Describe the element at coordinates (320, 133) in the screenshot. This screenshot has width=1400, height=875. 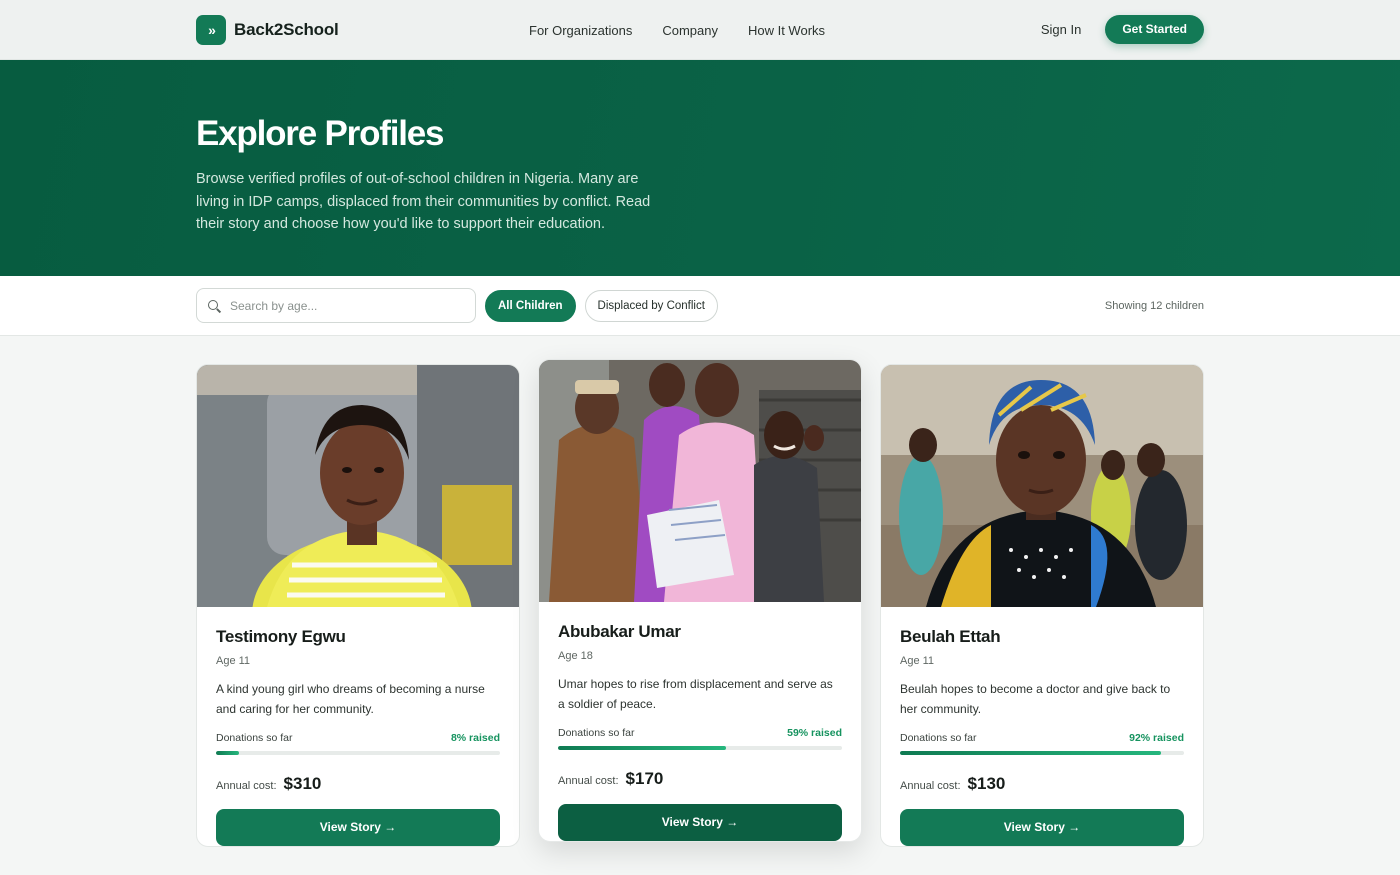
I see `page-title: Explore Profiles` at that location.